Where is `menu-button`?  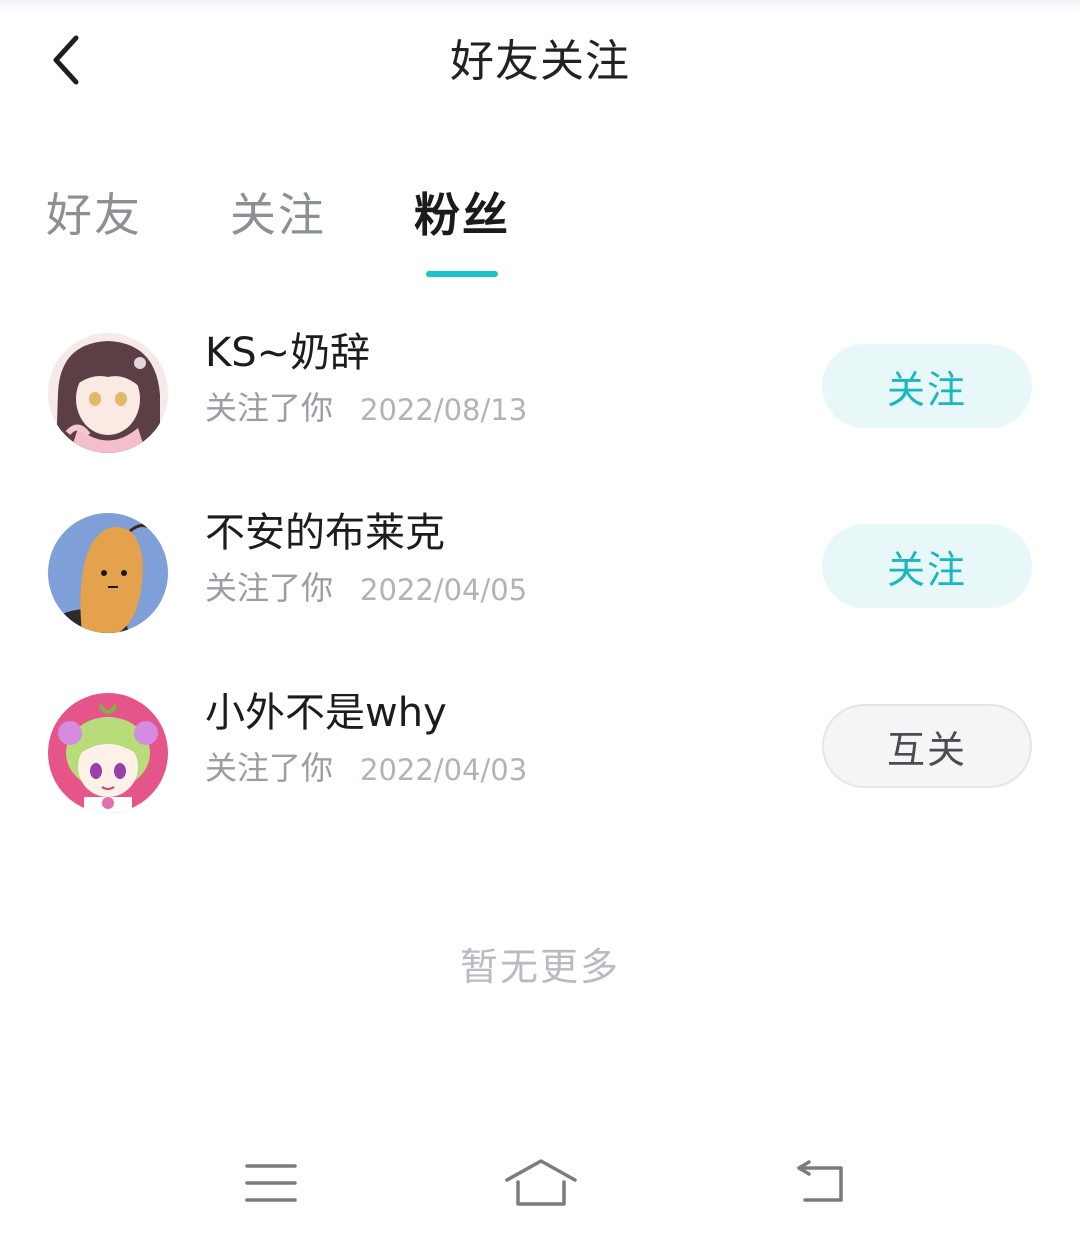 menu-button is located at coordinates (271, 1185).